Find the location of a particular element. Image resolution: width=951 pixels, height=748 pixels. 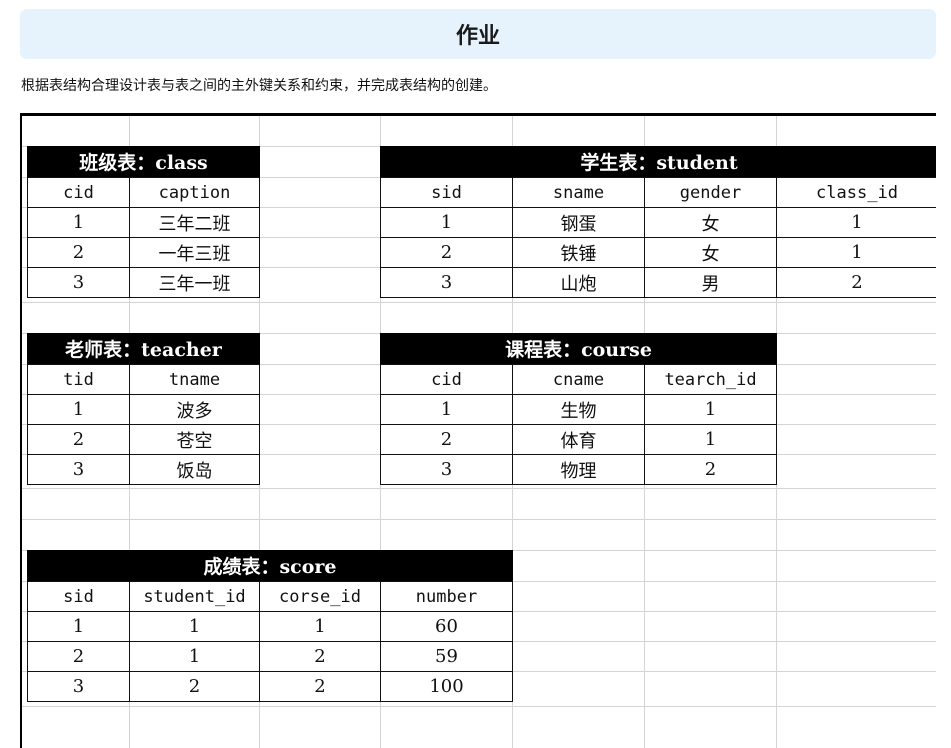

student-table-title: 学生表：student is located at coordinates (658, 161).